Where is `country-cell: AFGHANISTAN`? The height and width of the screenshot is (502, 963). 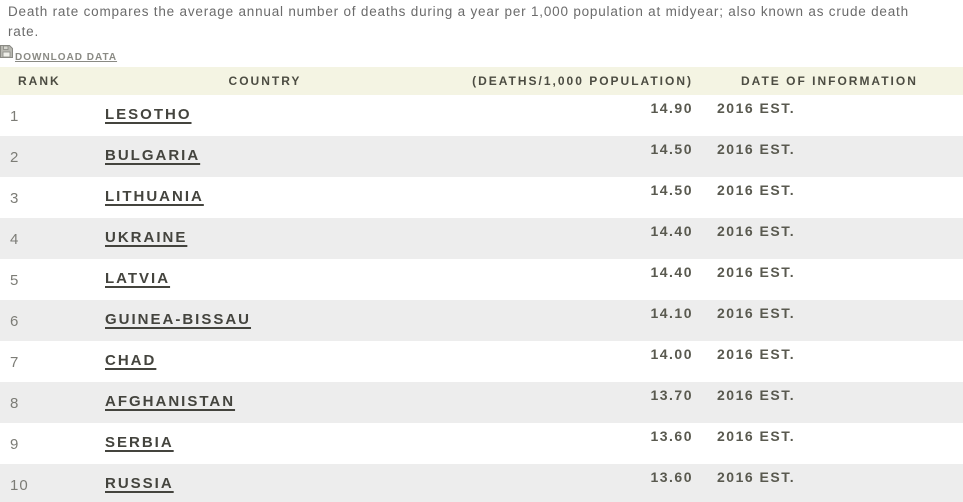 country-cell: AFGHANISTAN is located at coordinates (265, 402).